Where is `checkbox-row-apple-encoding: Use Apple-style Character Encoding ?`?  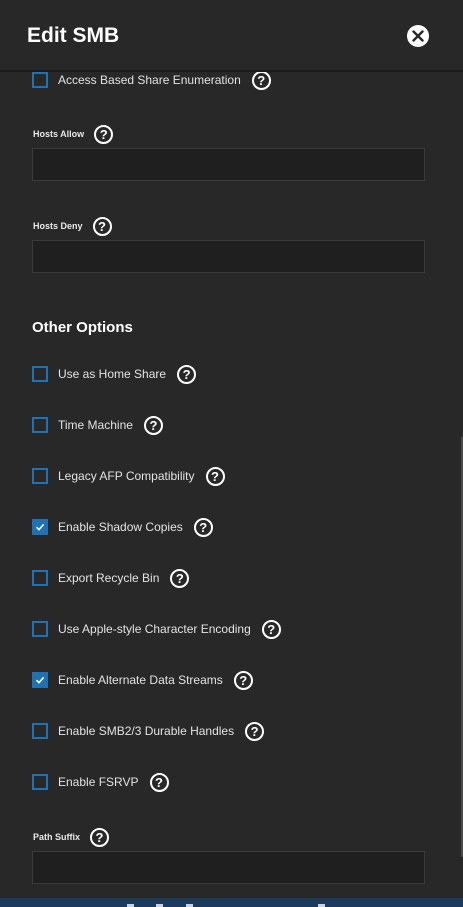 checkbox-row-apple-encoding: Use Apple-style Character Encoding ? is located at coordinates (156, 629).